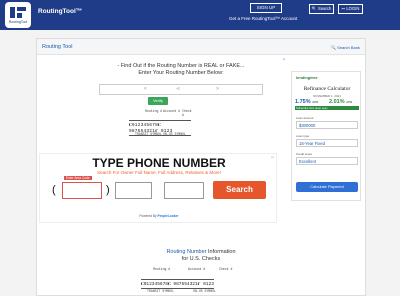 This screenshot has height=296, width=400. Describe the element at coordinates (303, 136) in the screenshot. I see `loan-type-label: Loan type` at that location.